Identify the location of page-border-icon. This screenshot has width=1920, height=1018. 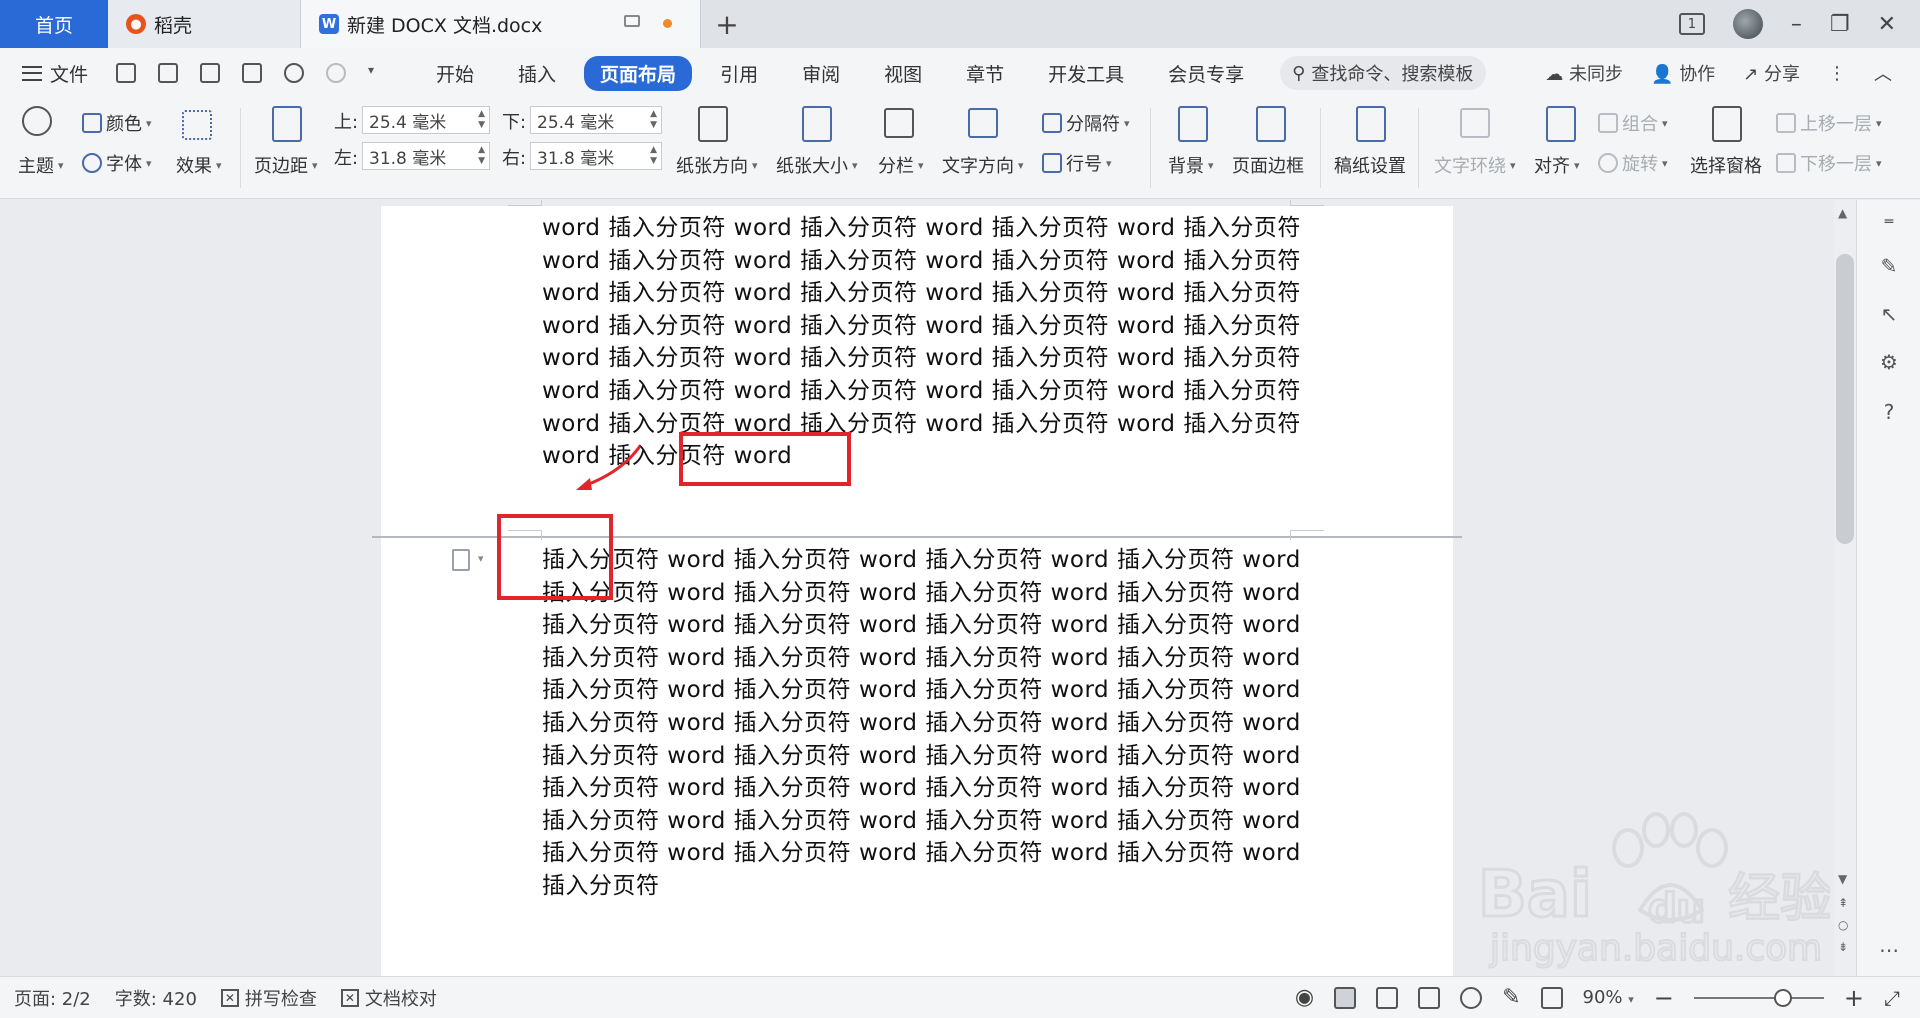
(1271, 124).